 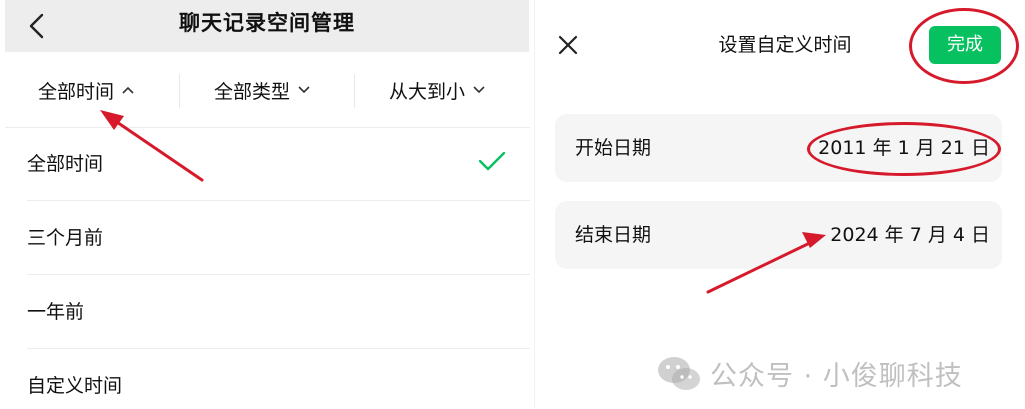 I want to click on checkmark-icon, so click(x=492, y=161).